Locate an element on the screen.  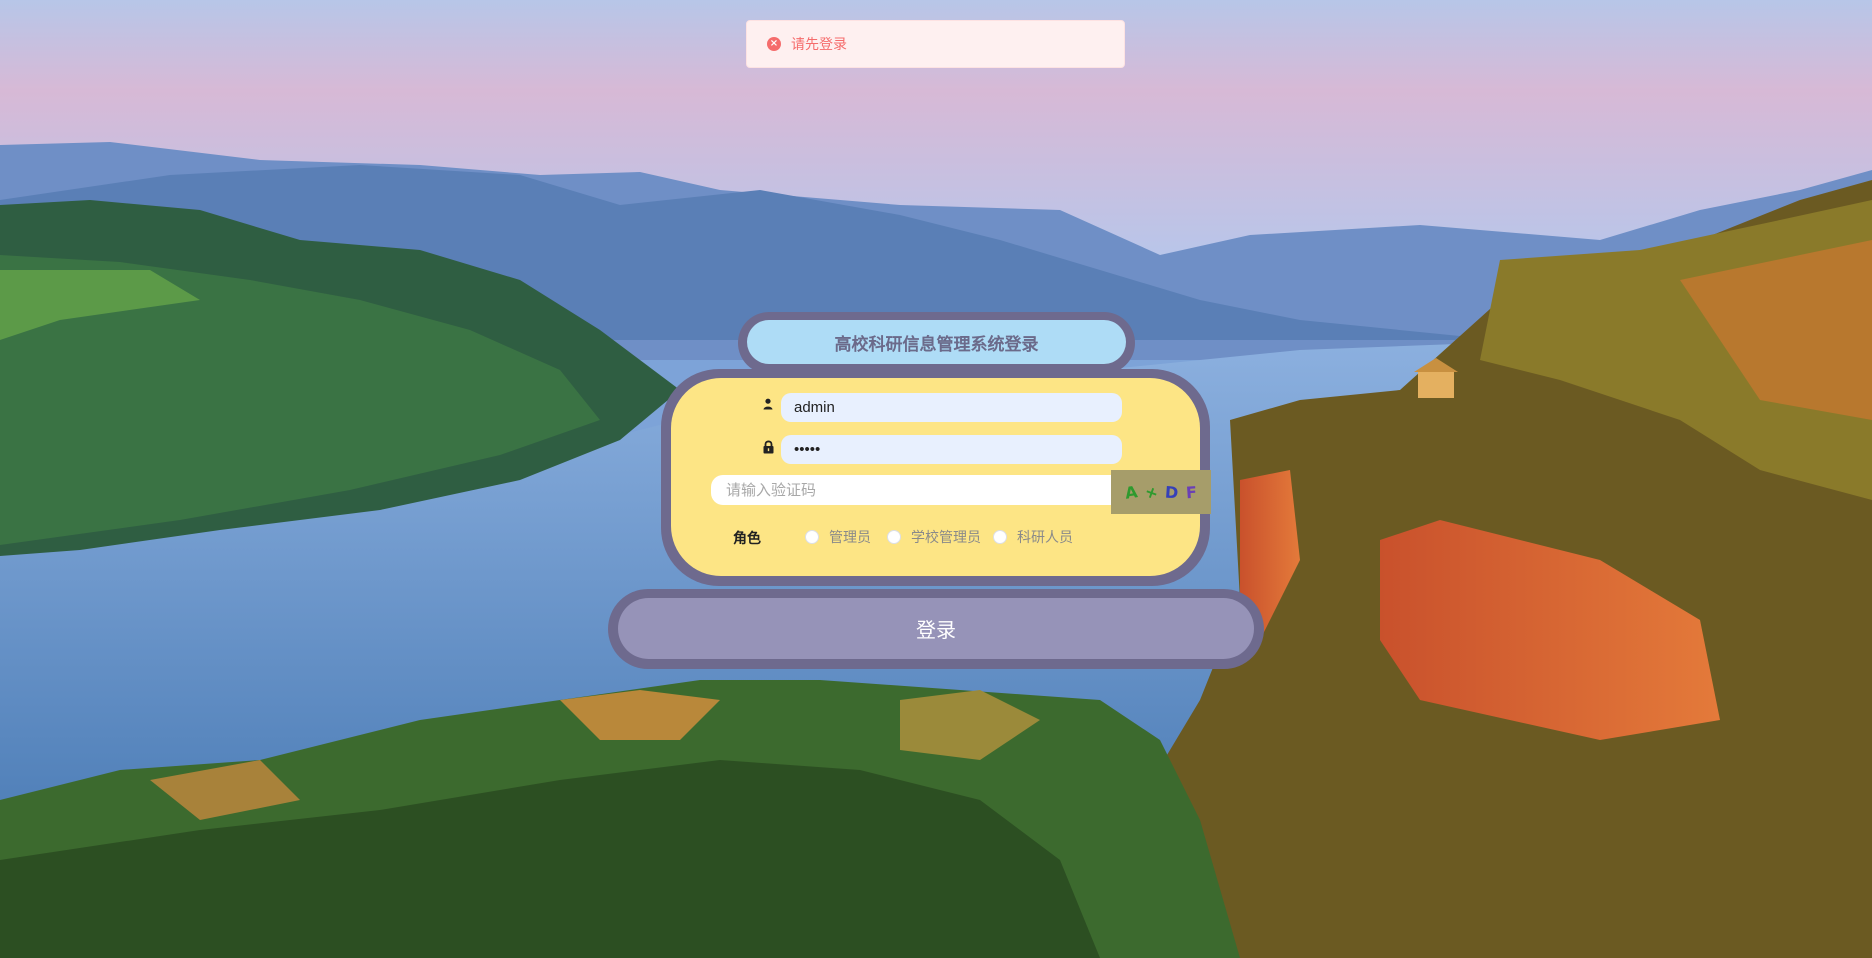
captcha-char: F is located at coordinates (1191, 492).